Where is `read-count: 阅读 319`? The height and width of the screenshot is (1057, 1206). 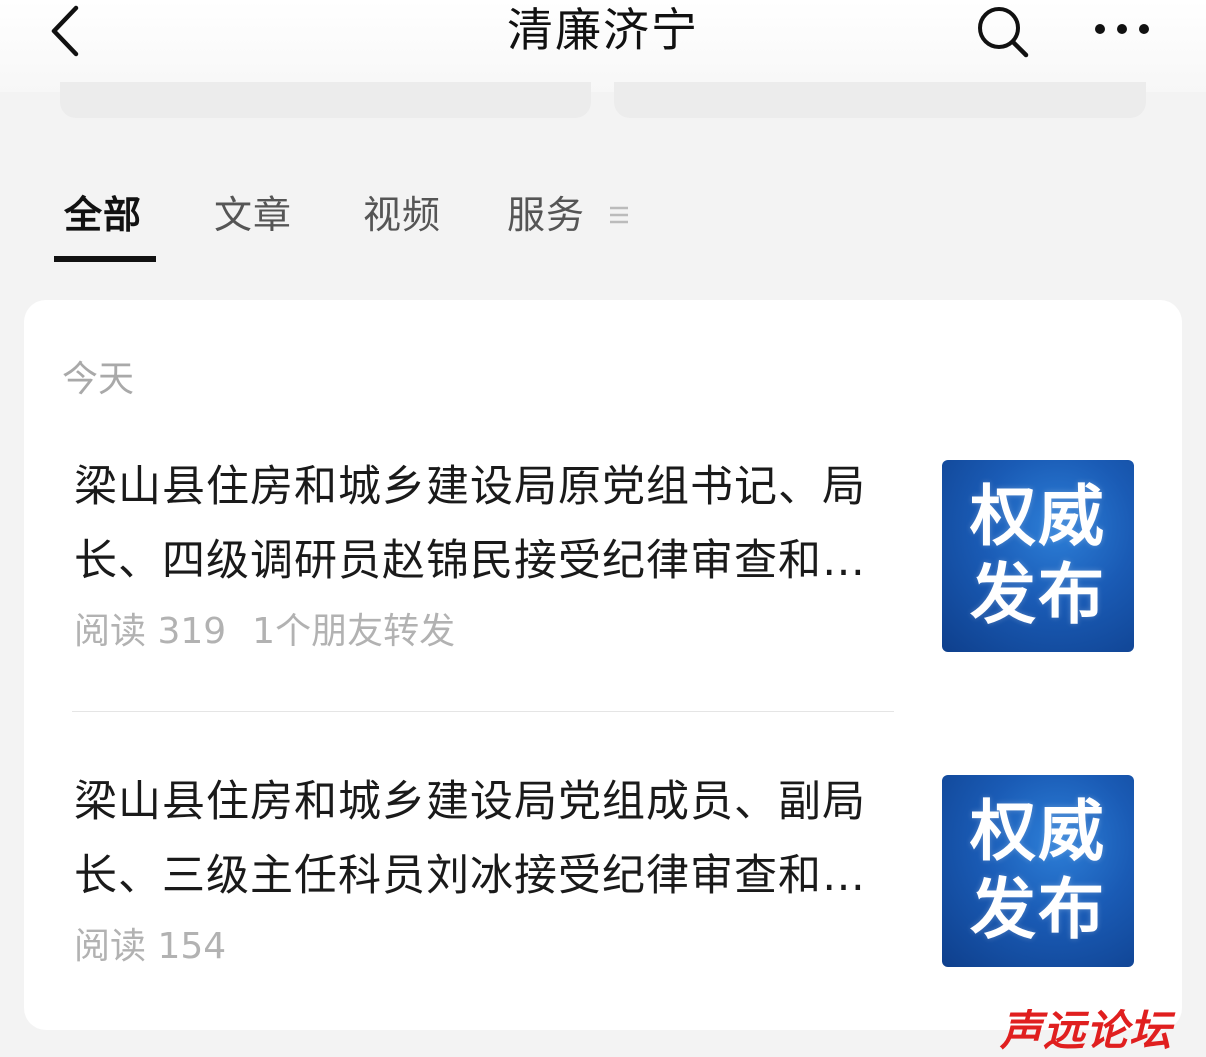 read-count: 阅读 319 is located at coordinates (150, 631).